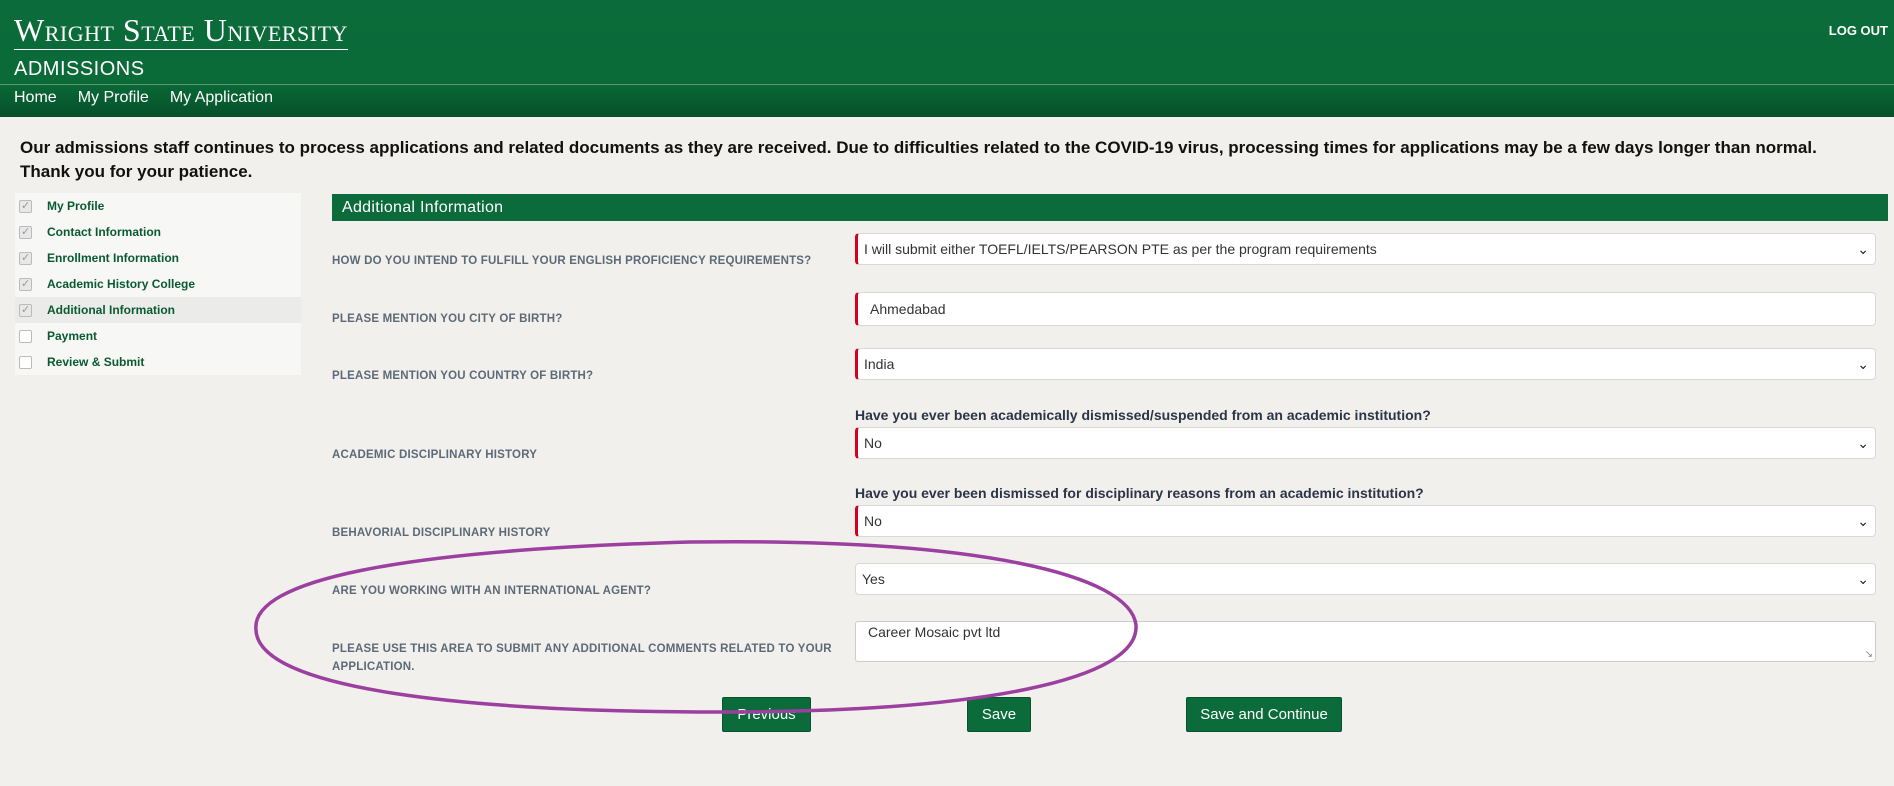 The height and width of the screenshot is (786, 1894). I want to click on university-logo: Wright State University, so click(181, 31).